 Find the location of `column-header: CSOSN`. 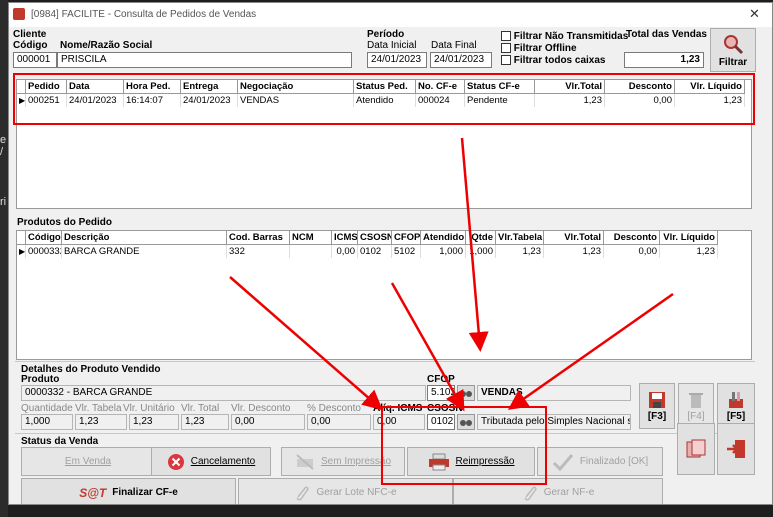

column-header: CSOSN is located at coordinates (375, 238).